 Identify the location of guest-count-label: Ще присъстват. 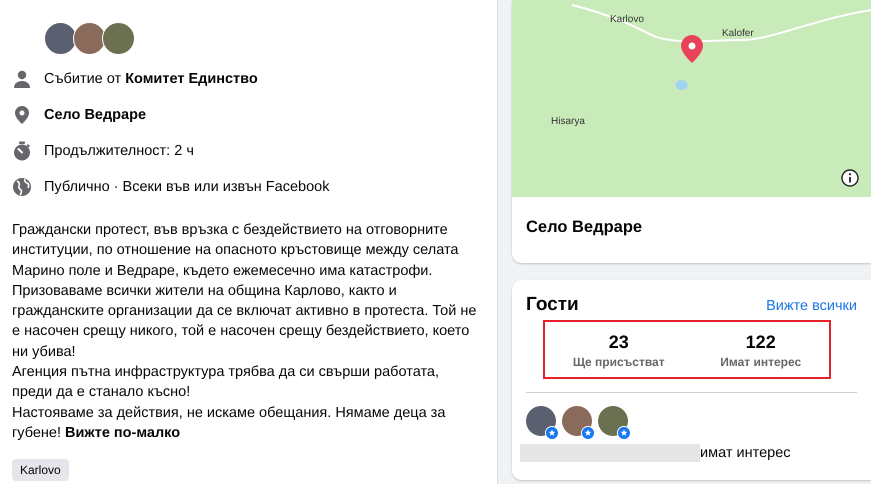
(618, 362).